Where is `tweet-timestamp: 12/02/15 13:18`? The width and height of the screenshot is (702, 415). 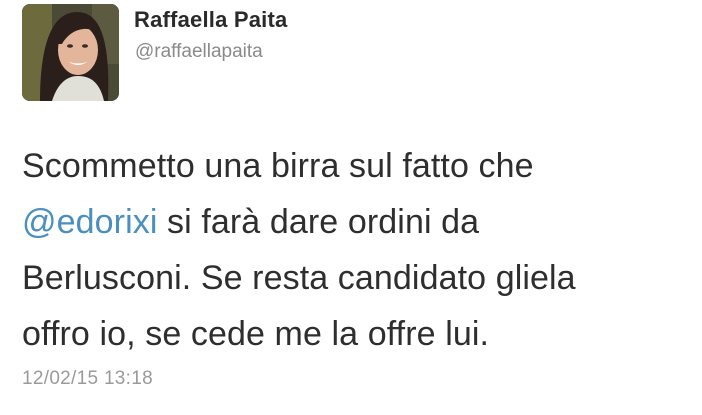
tweet-timestamp: 12/02/15 13:18 is located at coordinates (87, 379).